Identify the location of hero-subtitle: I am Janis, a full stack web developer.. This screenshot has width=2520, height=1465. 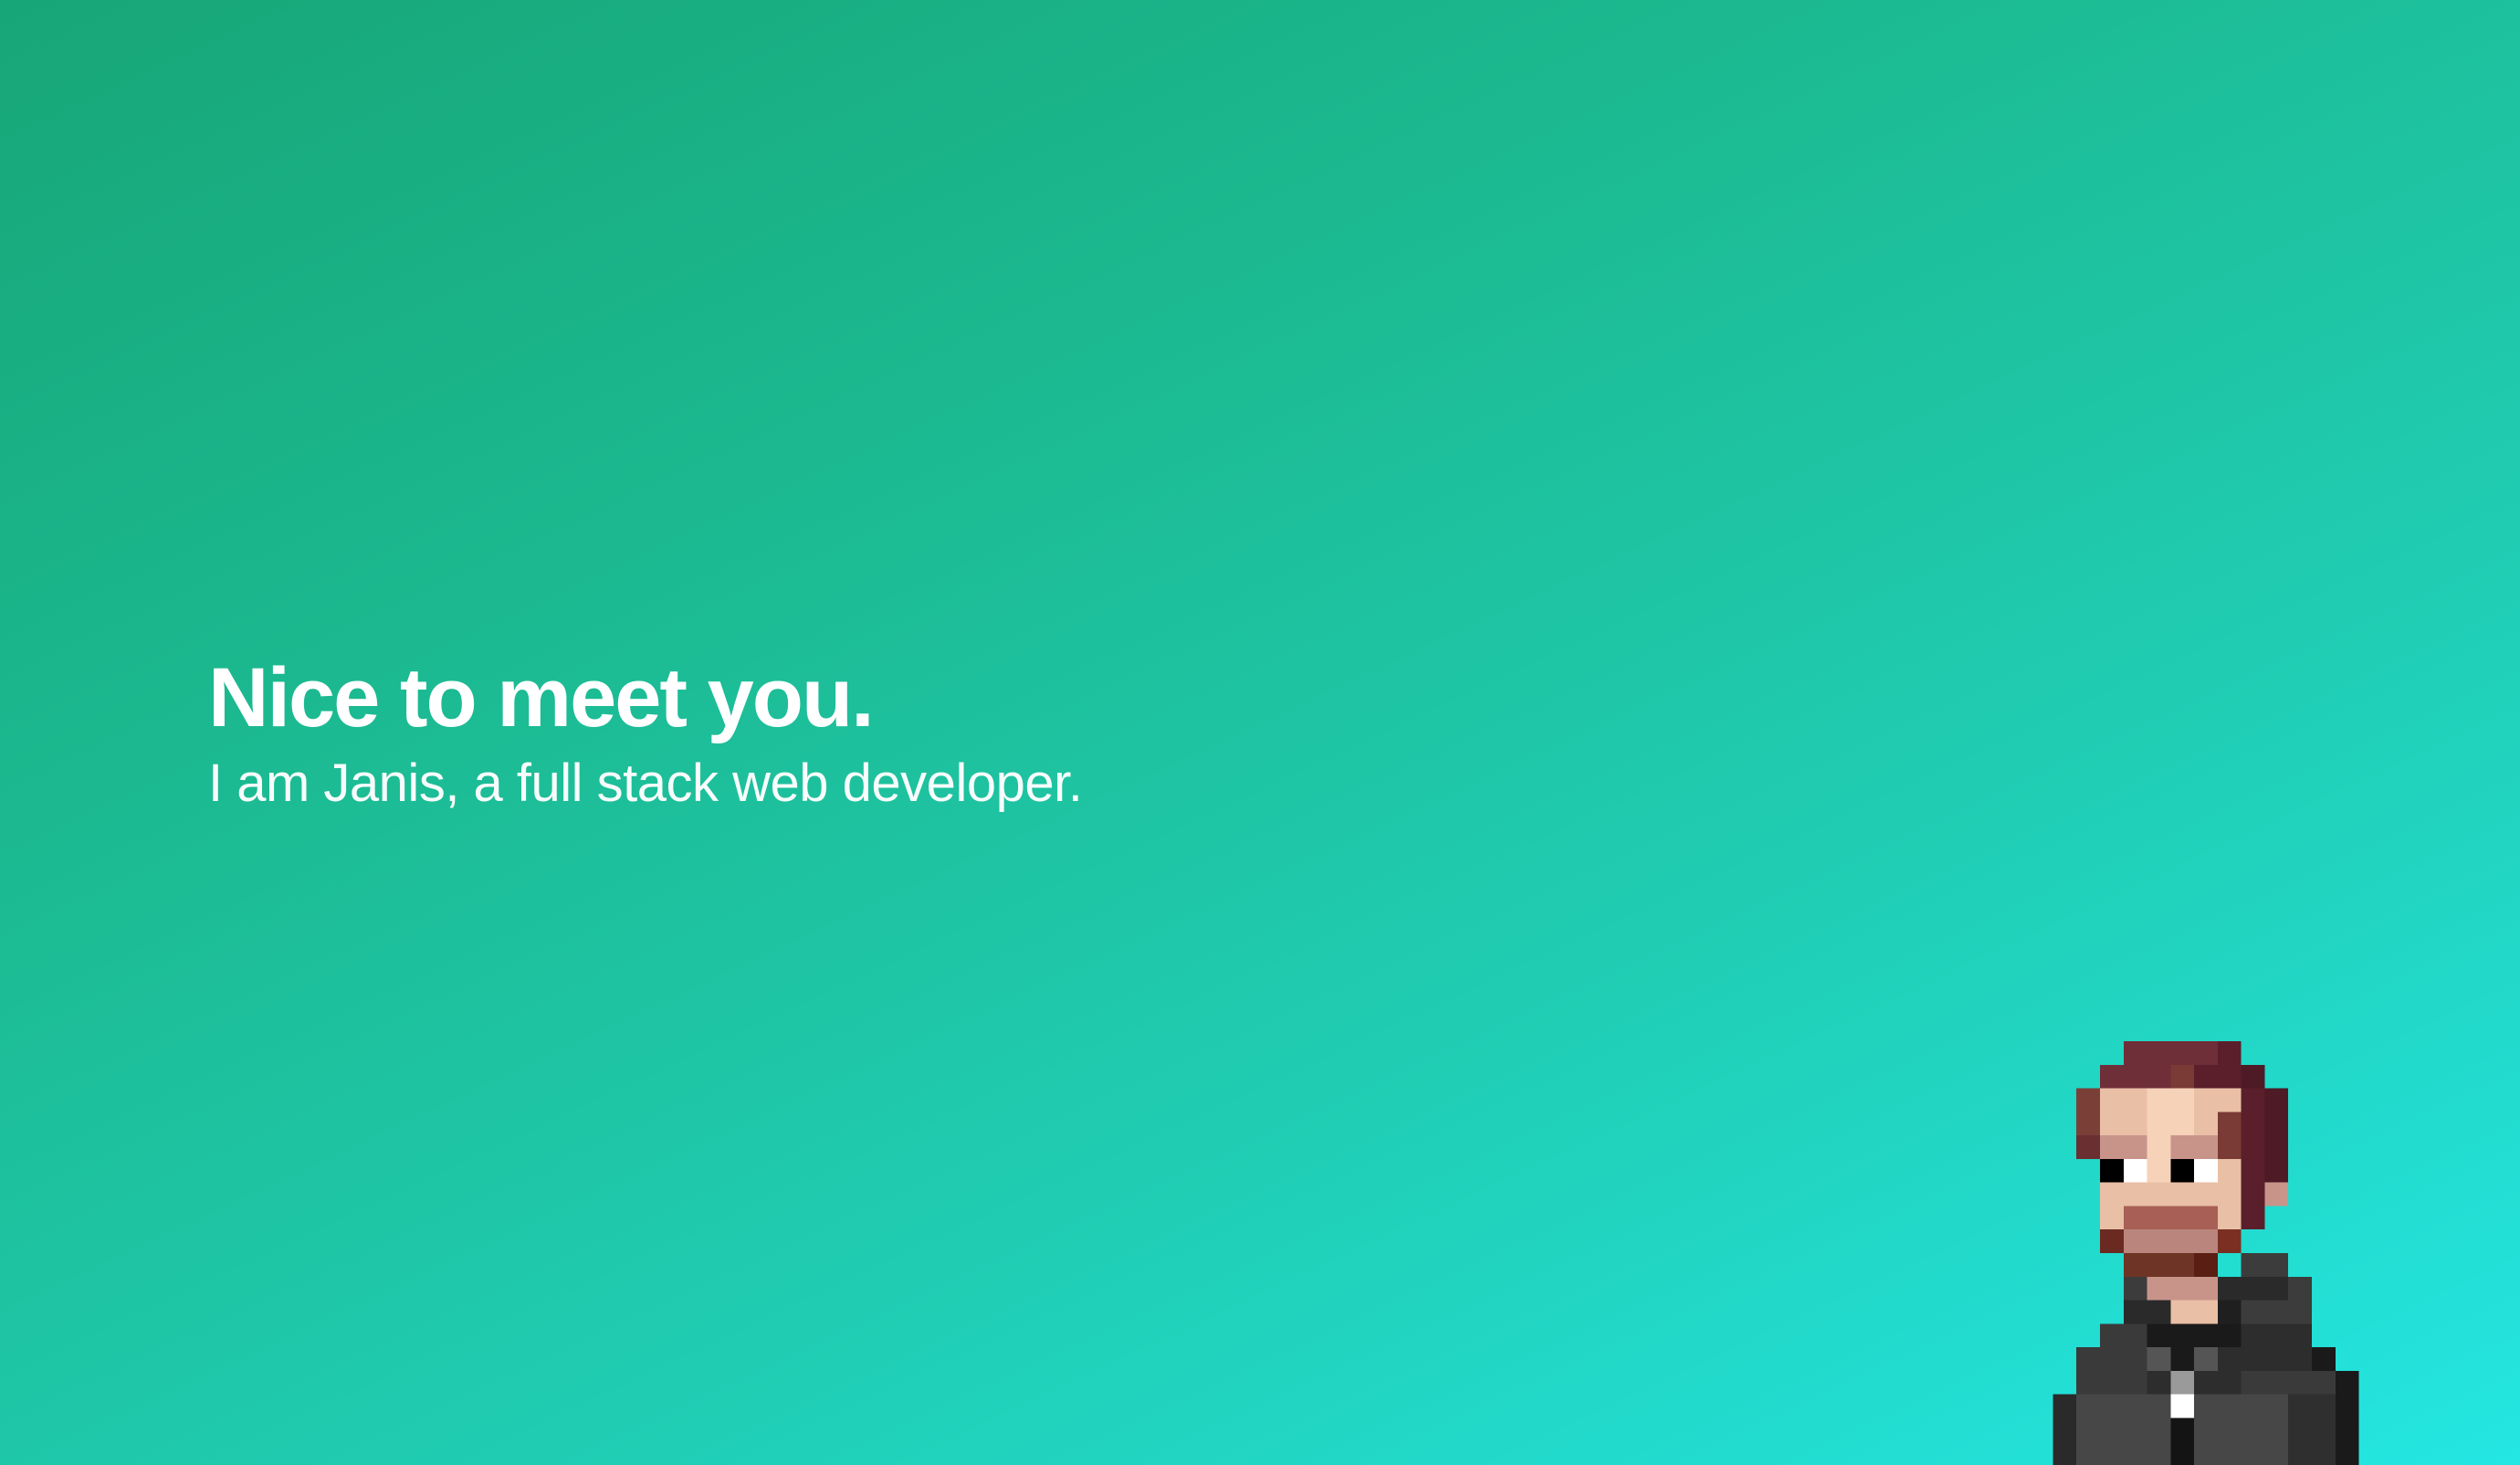
(646, 783).